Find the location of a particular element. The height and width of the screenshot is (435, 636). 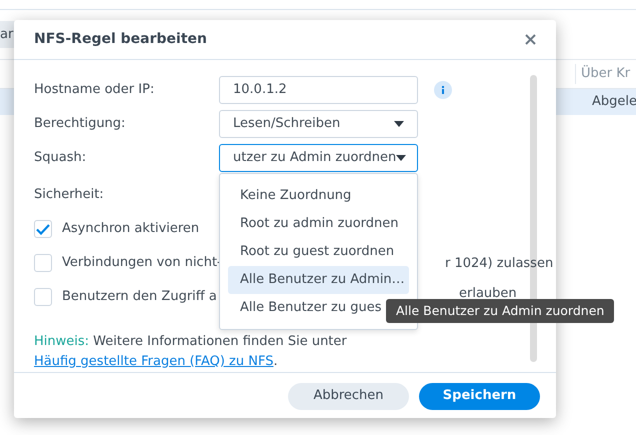

save-button: Speichern is located at coordinates (479, 396).